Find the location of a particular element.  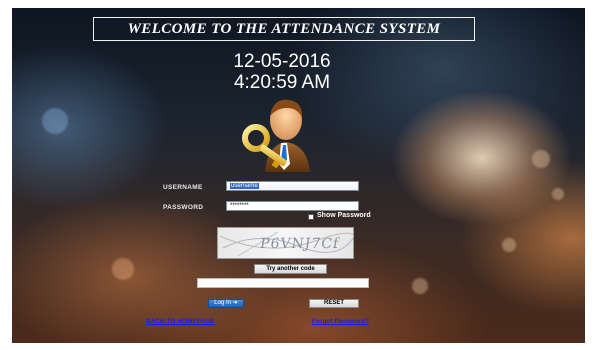

back-to-homepage-link: BACK TO HOMEPAGE is located at coordinates (180, 321).